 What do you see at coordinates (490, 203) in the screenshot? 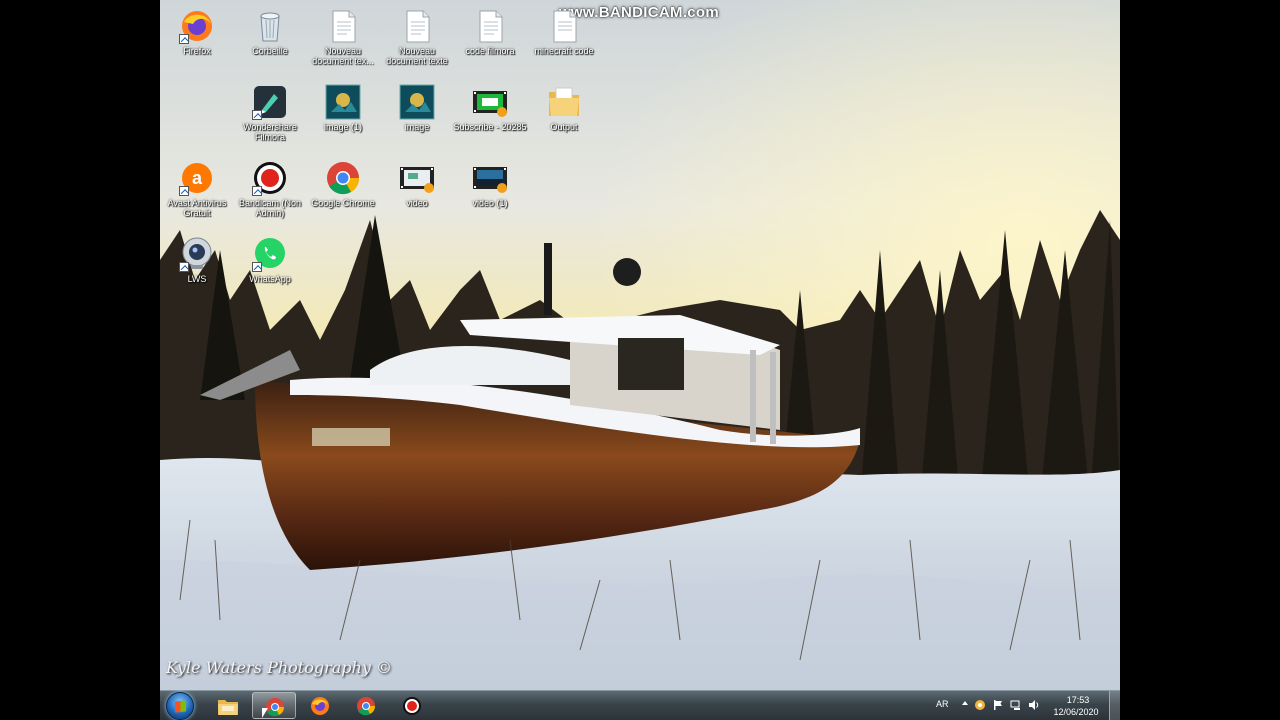
I see `desktop-icon-label: video (1)` at bounding box center [490, 203].